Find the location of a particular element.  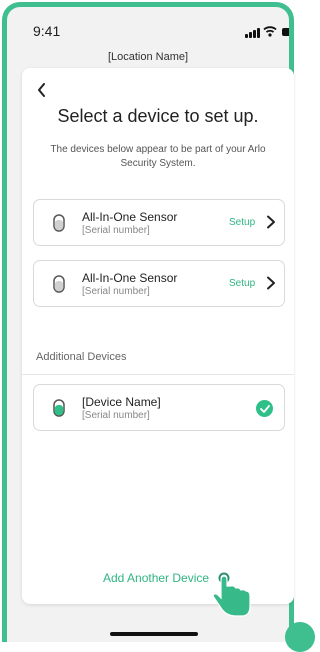

device-name: [Device Name] is located at coordinates (121, 402).